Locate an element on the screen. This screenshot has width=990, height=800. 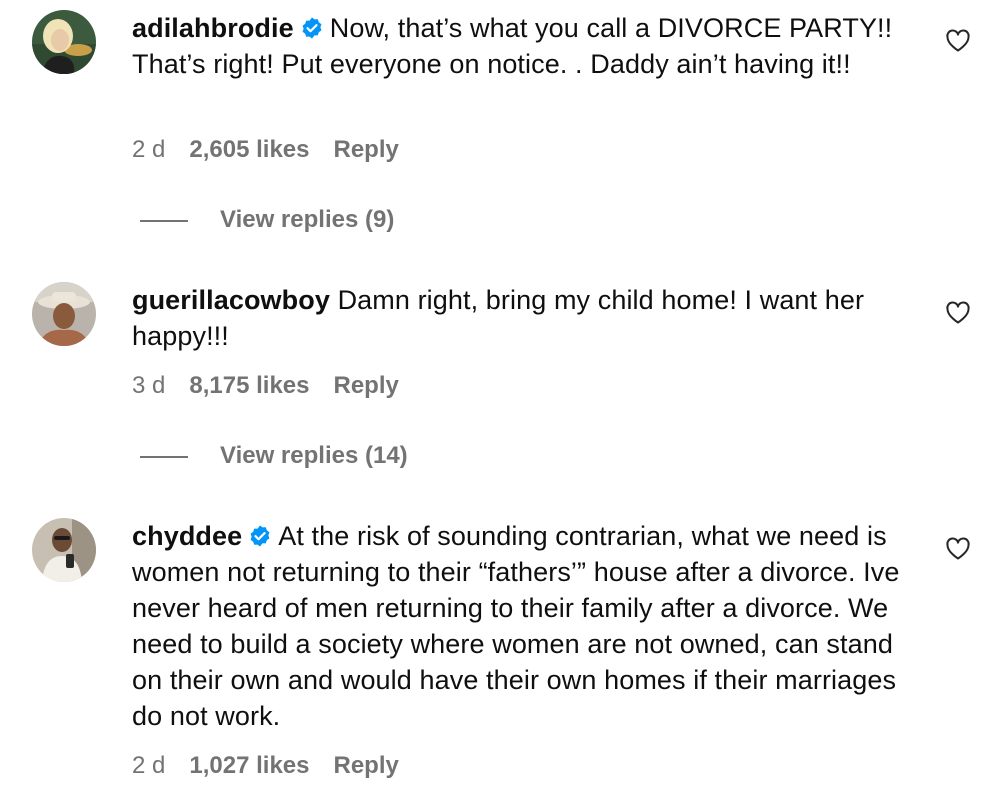
comment-likes: 1,027 likes is located at coordinates (249, 766).